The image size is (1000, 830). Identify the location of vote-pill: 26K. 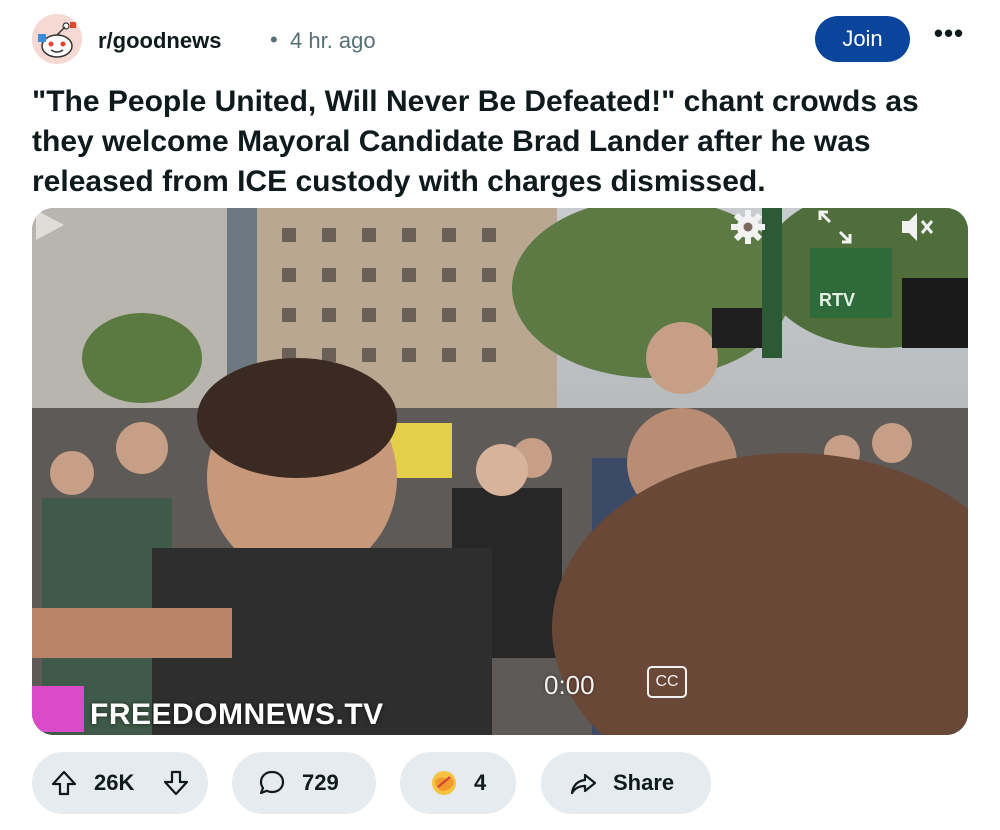
(120, 783).